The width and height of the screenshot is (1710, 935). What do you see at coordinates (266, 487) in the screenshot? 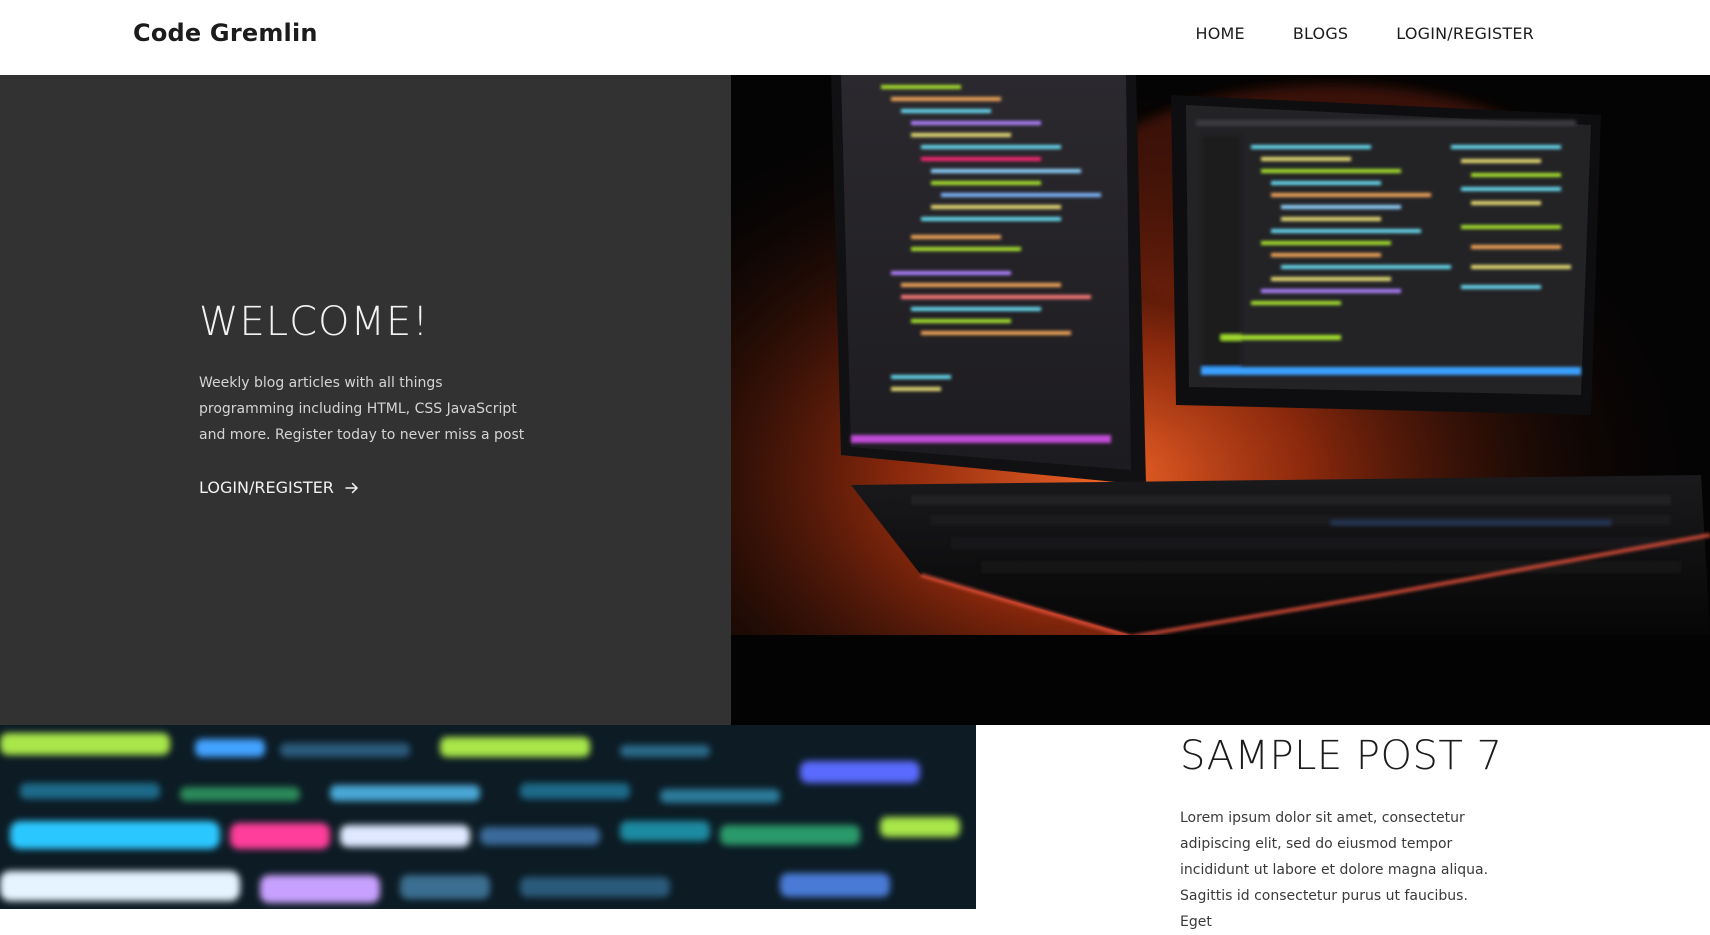
I see `hero-cta-label: LOGIN/REGISTER` at bounding box center [266, 487].